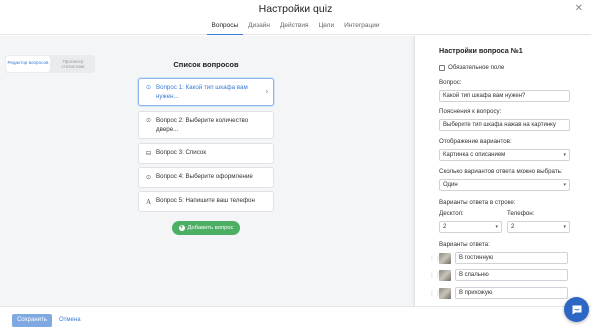  What do you see at coordinates (474, 155) in the screenshot?
I see `display-select-value: Картинка с описанием` at bounding box center [474, 155].